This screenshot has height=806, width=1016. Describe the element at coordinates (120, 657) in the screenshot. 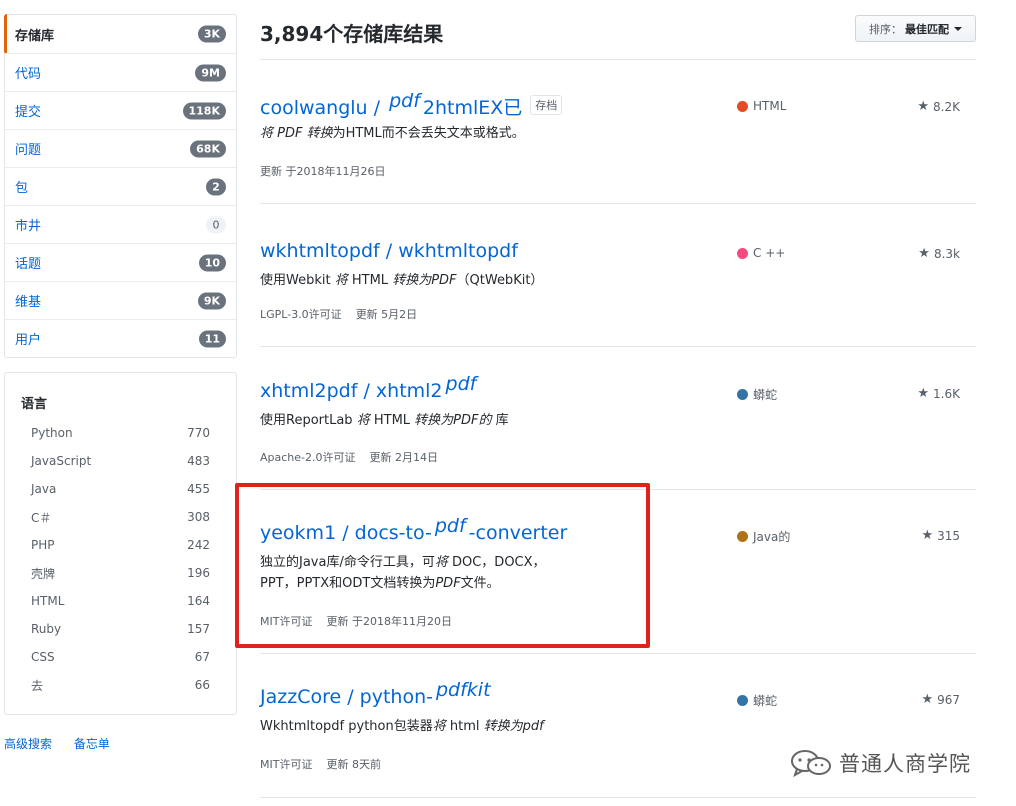

I see `language-filter-item: CSS 67` at that location.